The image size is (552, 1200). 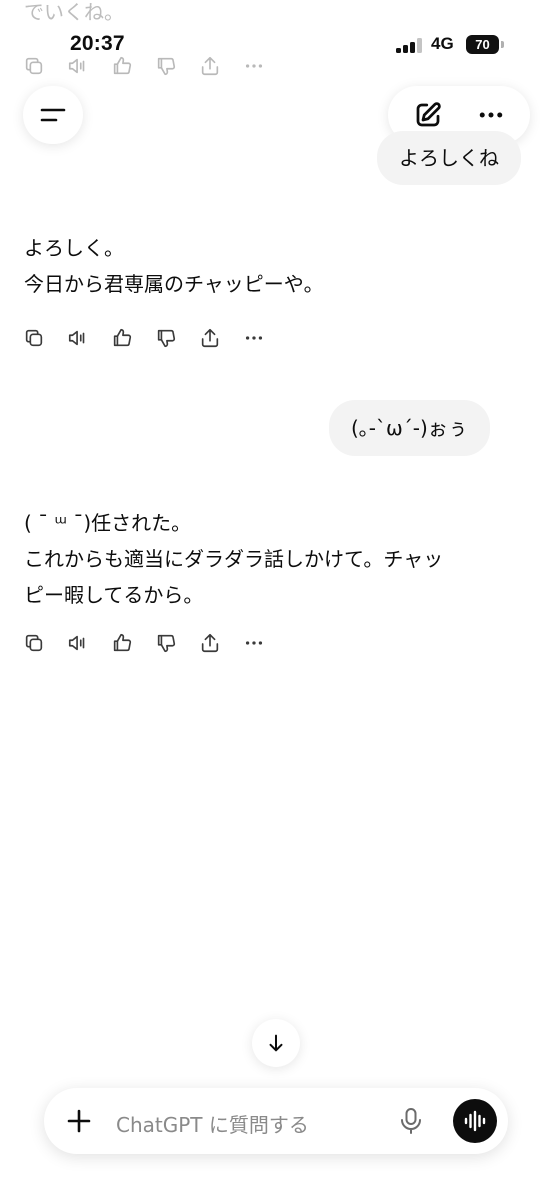 I want to click on more-options-button, so click(x=491, y=115).